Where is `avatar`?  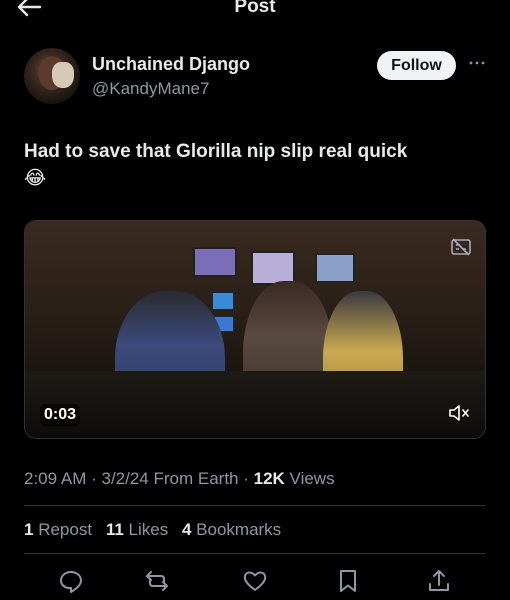
avatar is located at coordinates (52, 76).